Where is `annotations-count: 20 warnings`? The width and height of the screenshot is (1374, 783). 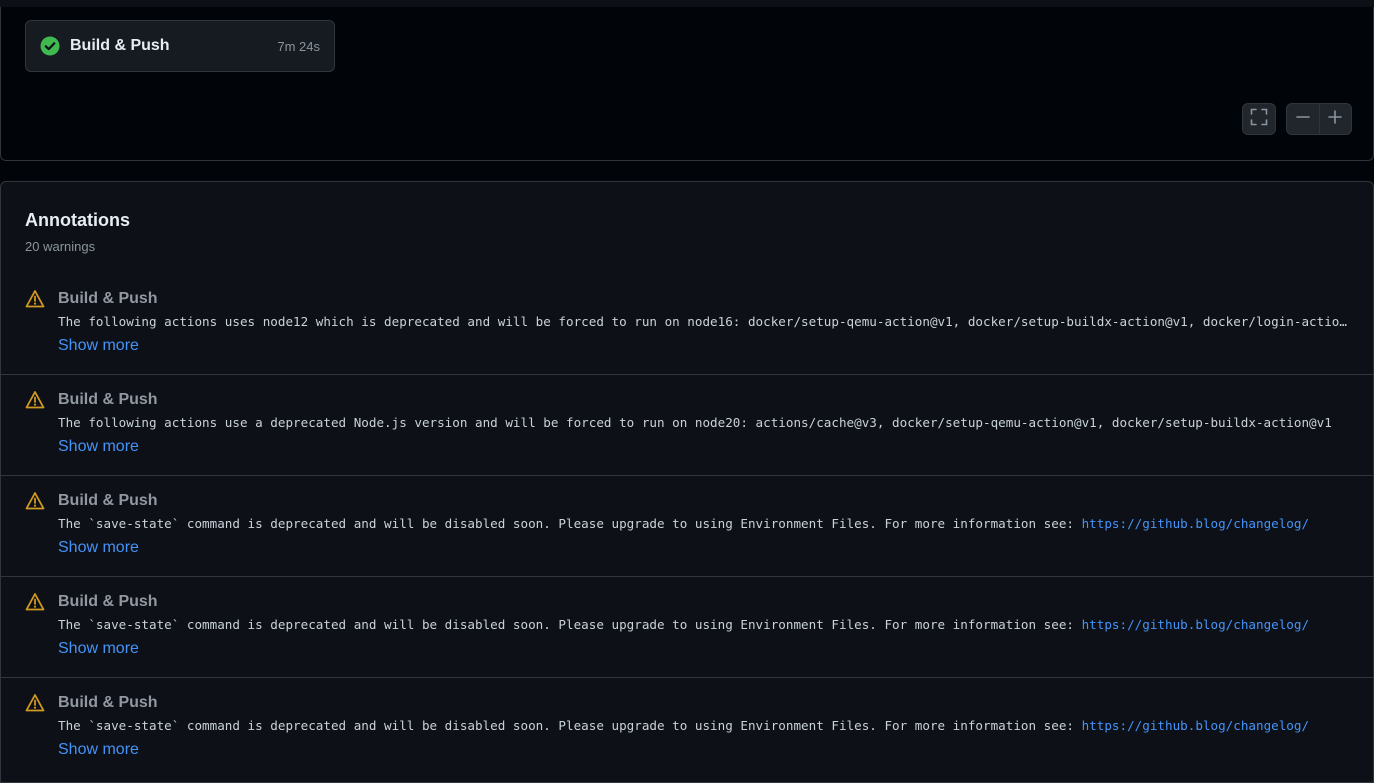
annotations-count: 20 warnings is located at coordinates (60, 246).